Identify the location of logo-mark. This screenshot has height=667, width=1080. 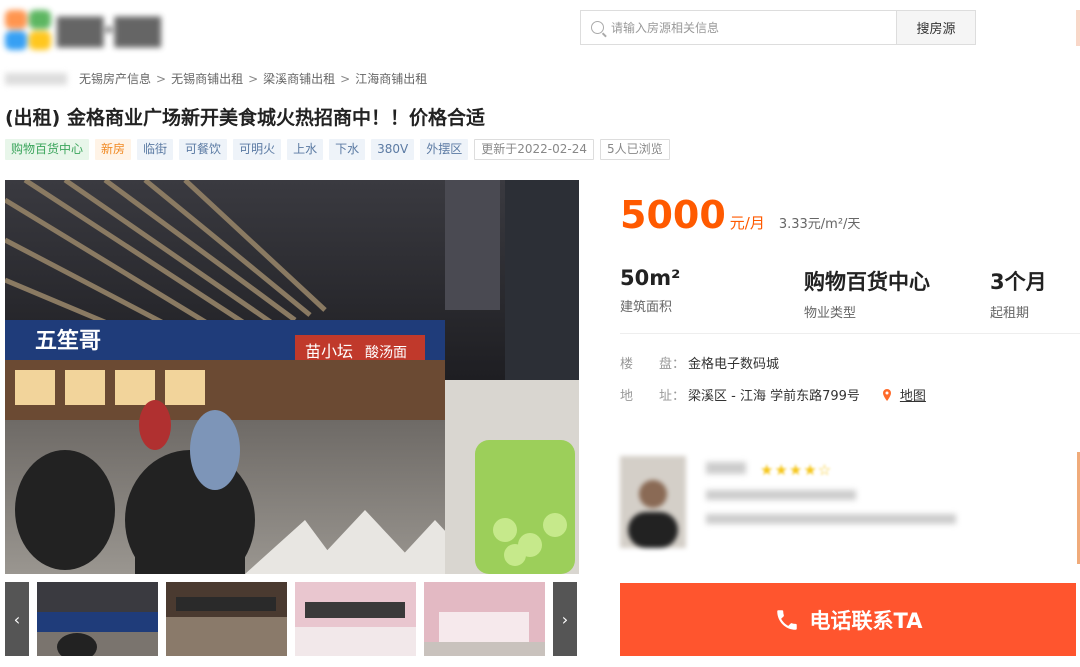
(28, 30).